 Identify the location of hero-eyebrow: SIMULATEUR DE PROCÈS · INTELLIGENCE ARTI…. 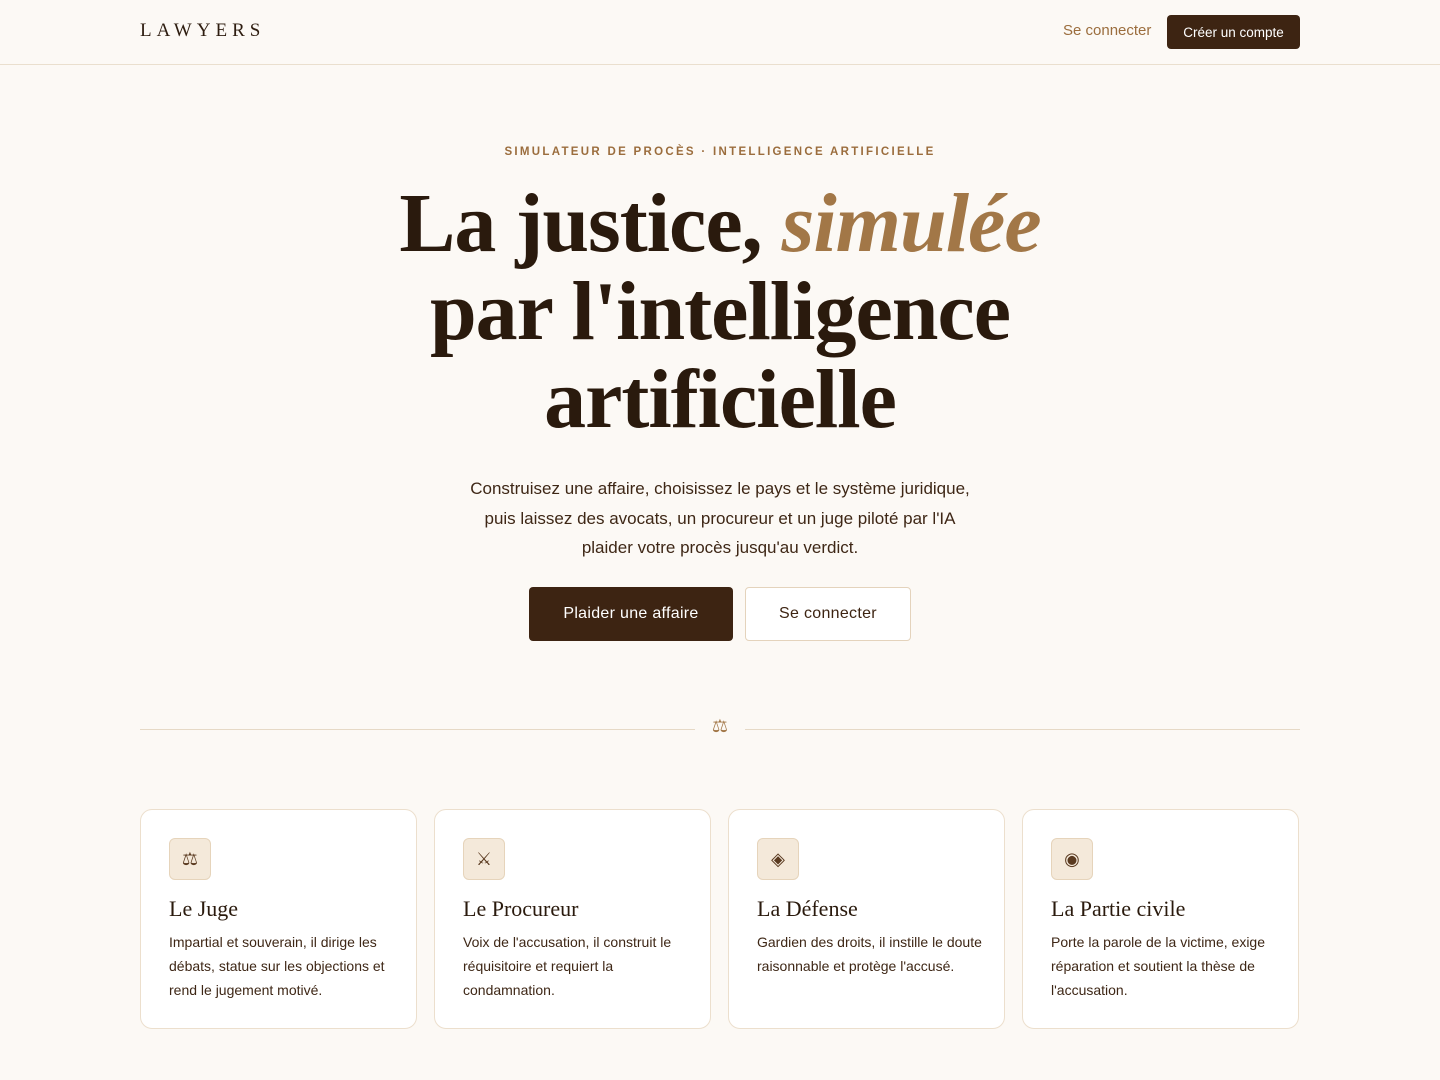
(720, 152).